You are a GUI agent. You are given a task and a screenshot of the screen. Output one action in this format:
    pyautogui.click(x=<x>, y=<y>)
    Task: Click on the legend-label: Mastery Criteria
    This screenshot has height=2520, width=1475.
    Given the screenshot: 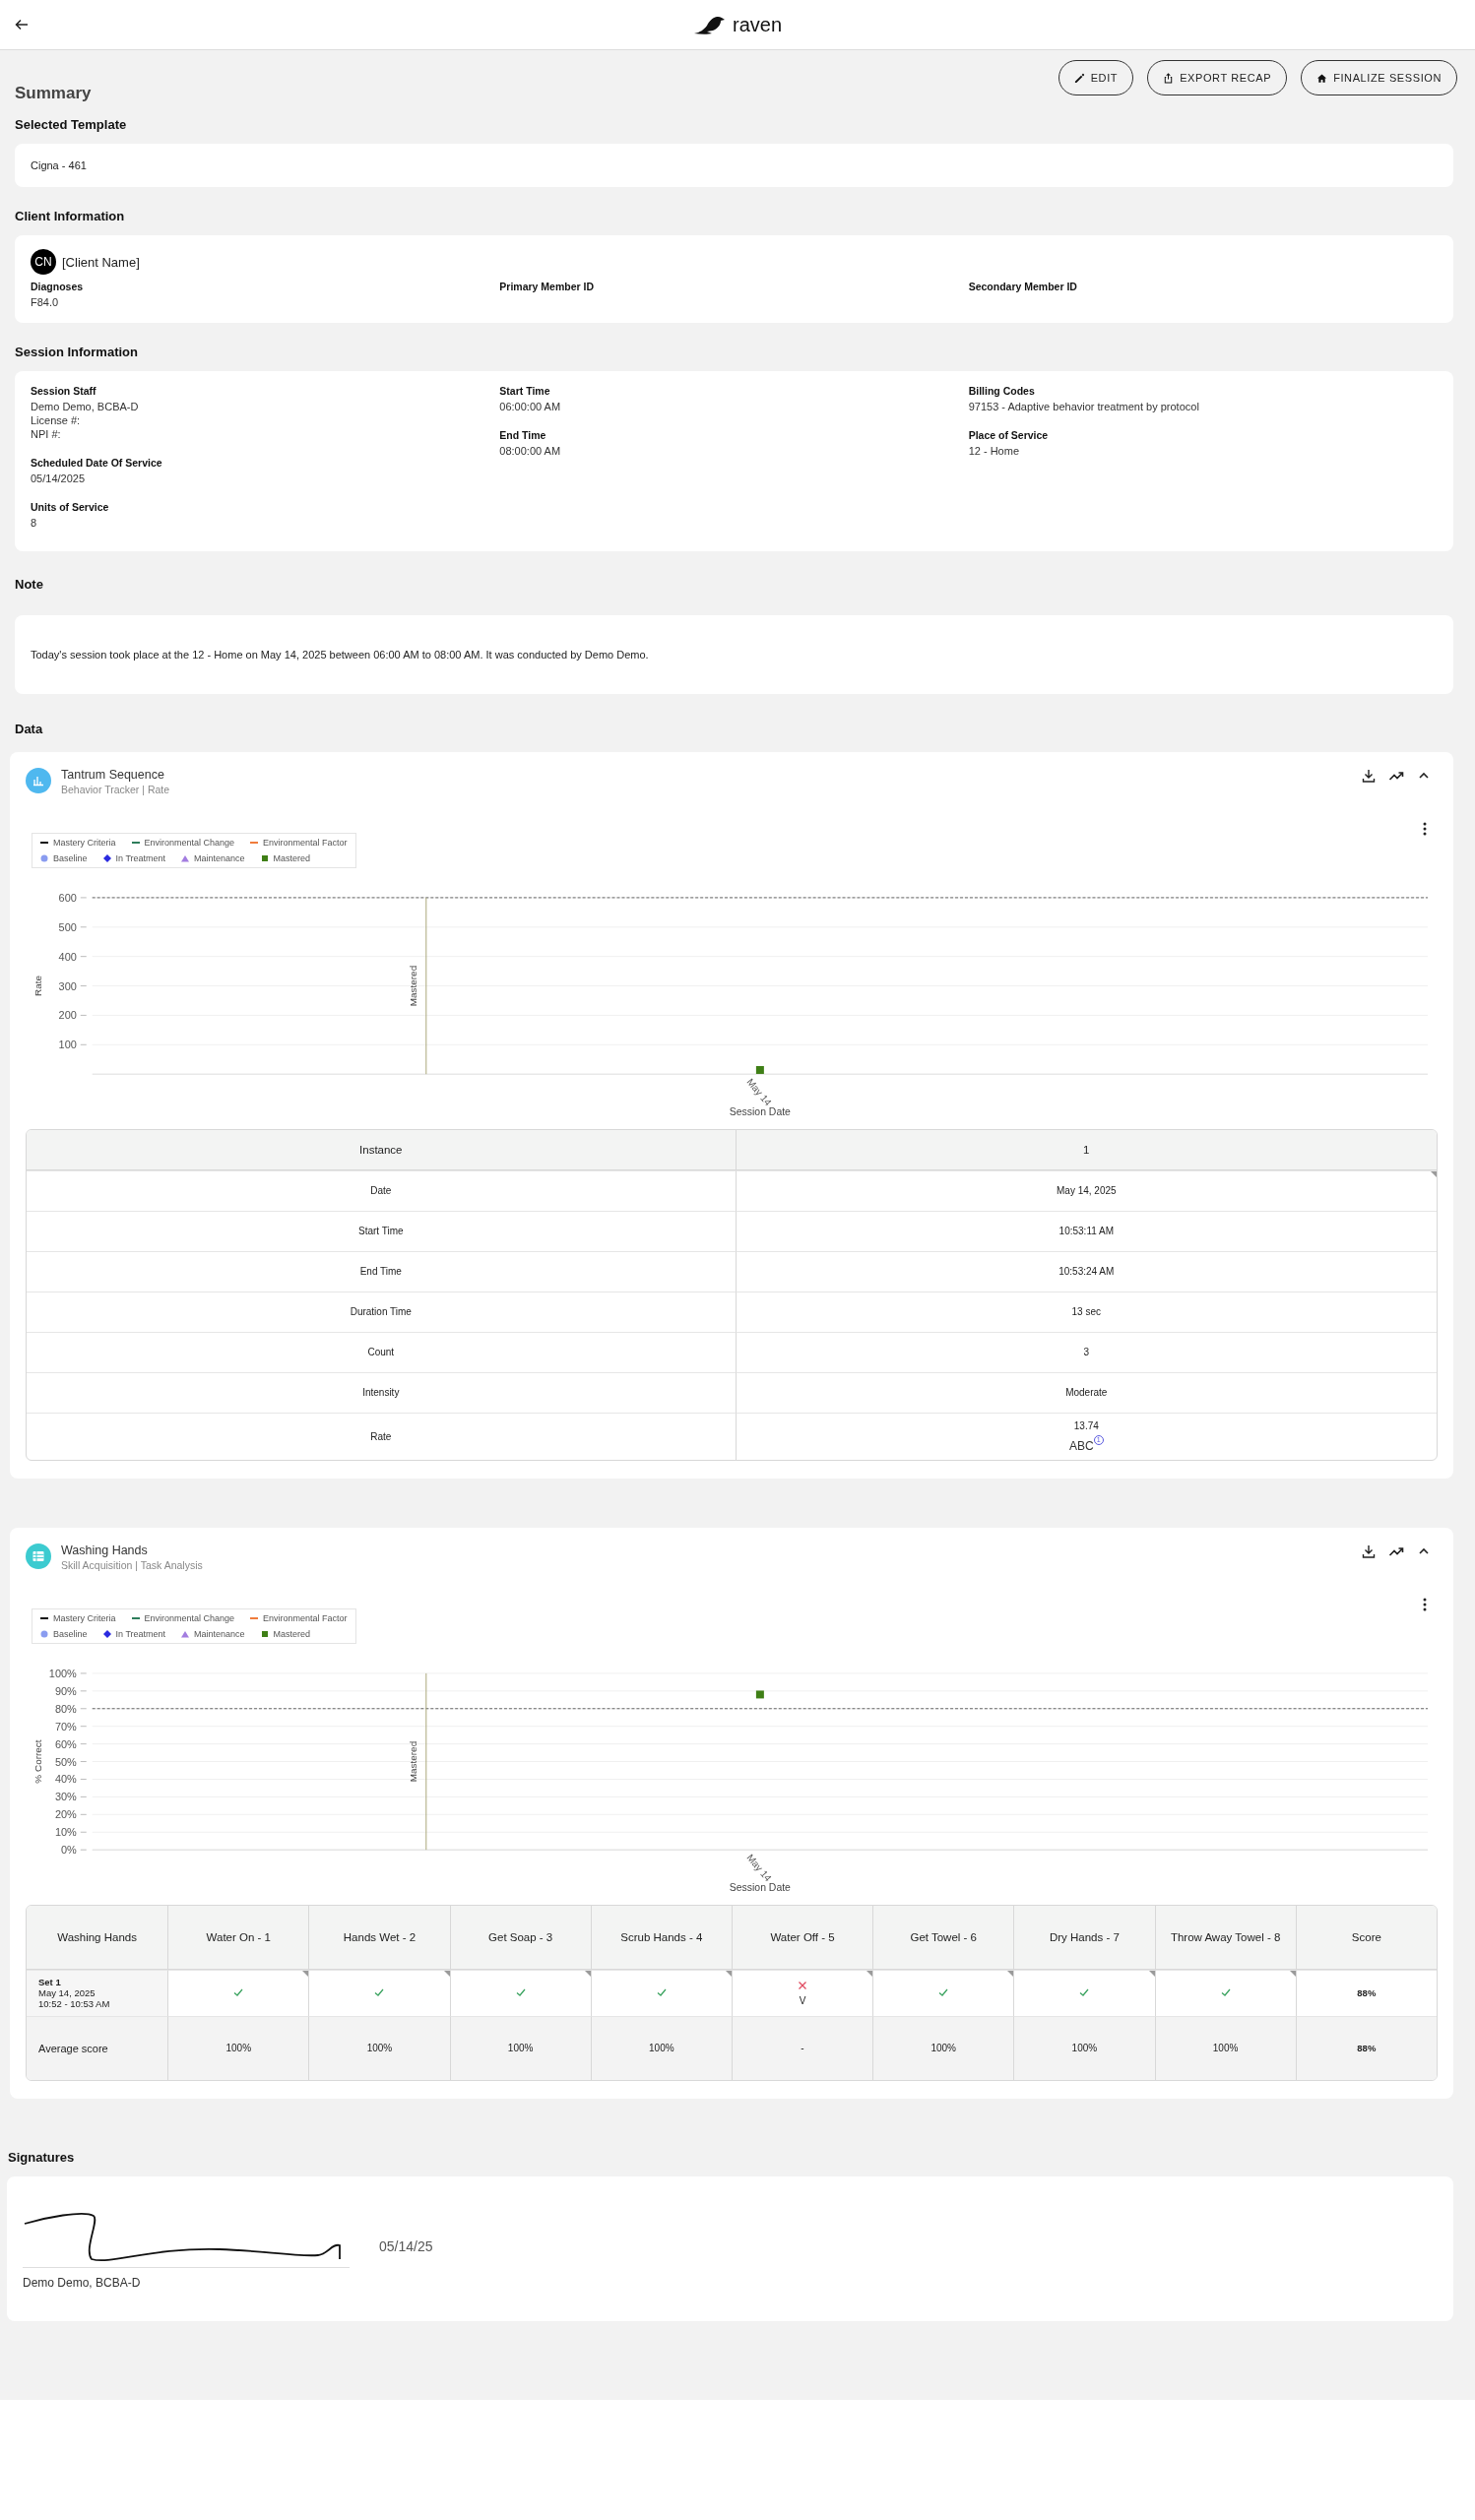 What is the action you would take?
    pyautogui.click(x=84, y=1617)
    